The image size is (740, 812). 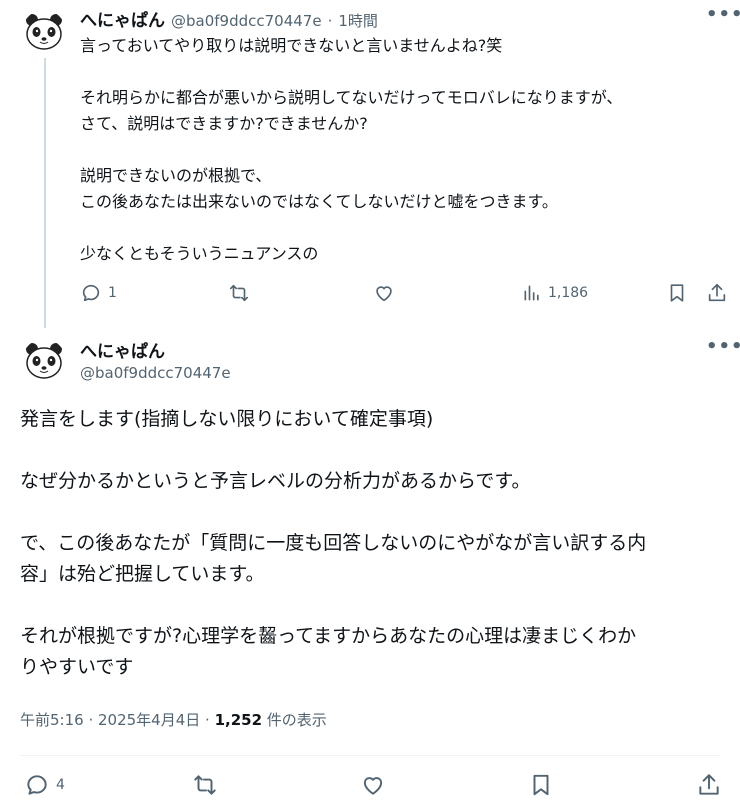 What do you see at coordinates (568, 293) in the screenshot?
I see `views-count: 1,186` at bounding box center [568, 293].